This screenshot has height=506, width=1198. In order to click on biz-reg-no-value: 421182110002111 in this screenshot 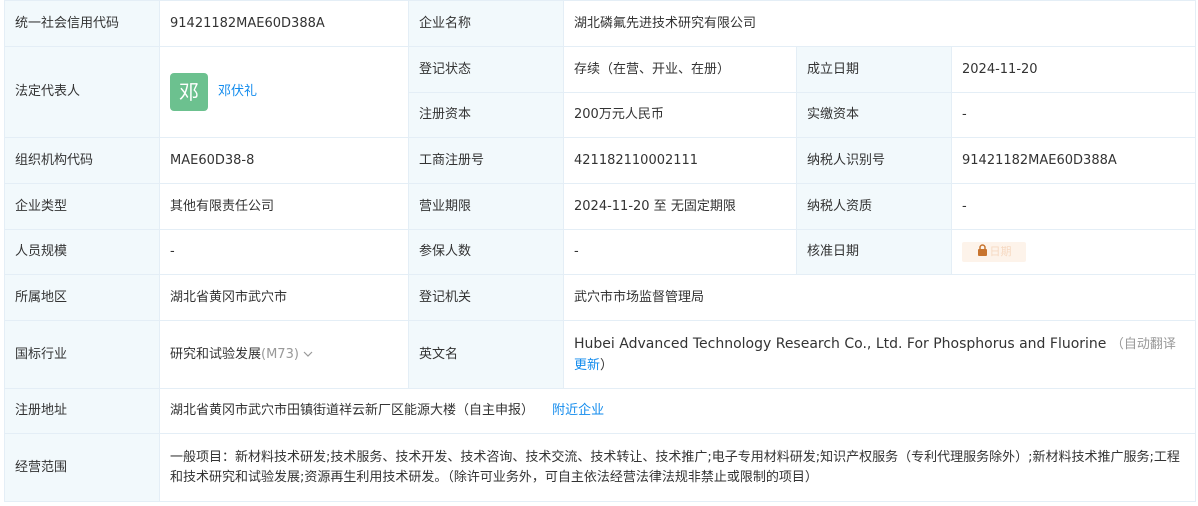, I will do `click(680, 160)`.